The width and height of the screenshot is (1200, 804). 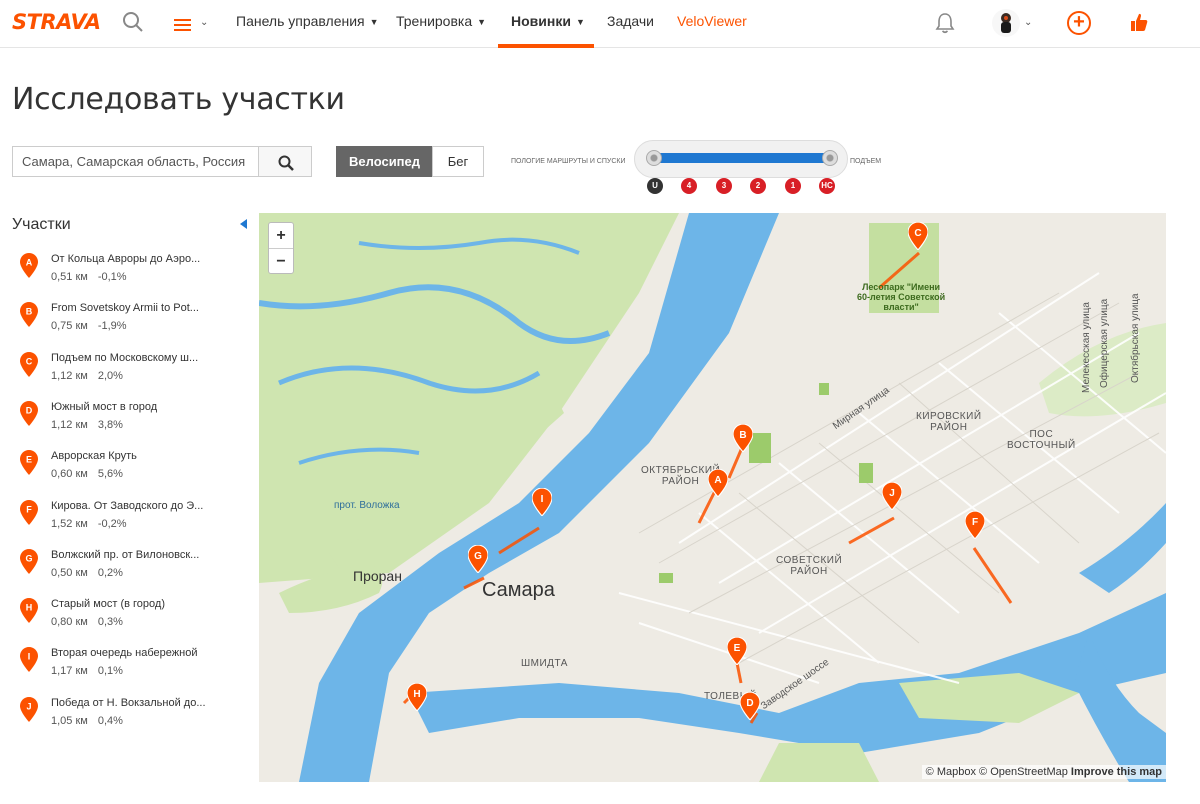 I want to click on svg-text: I, so click(x=29, y=657).